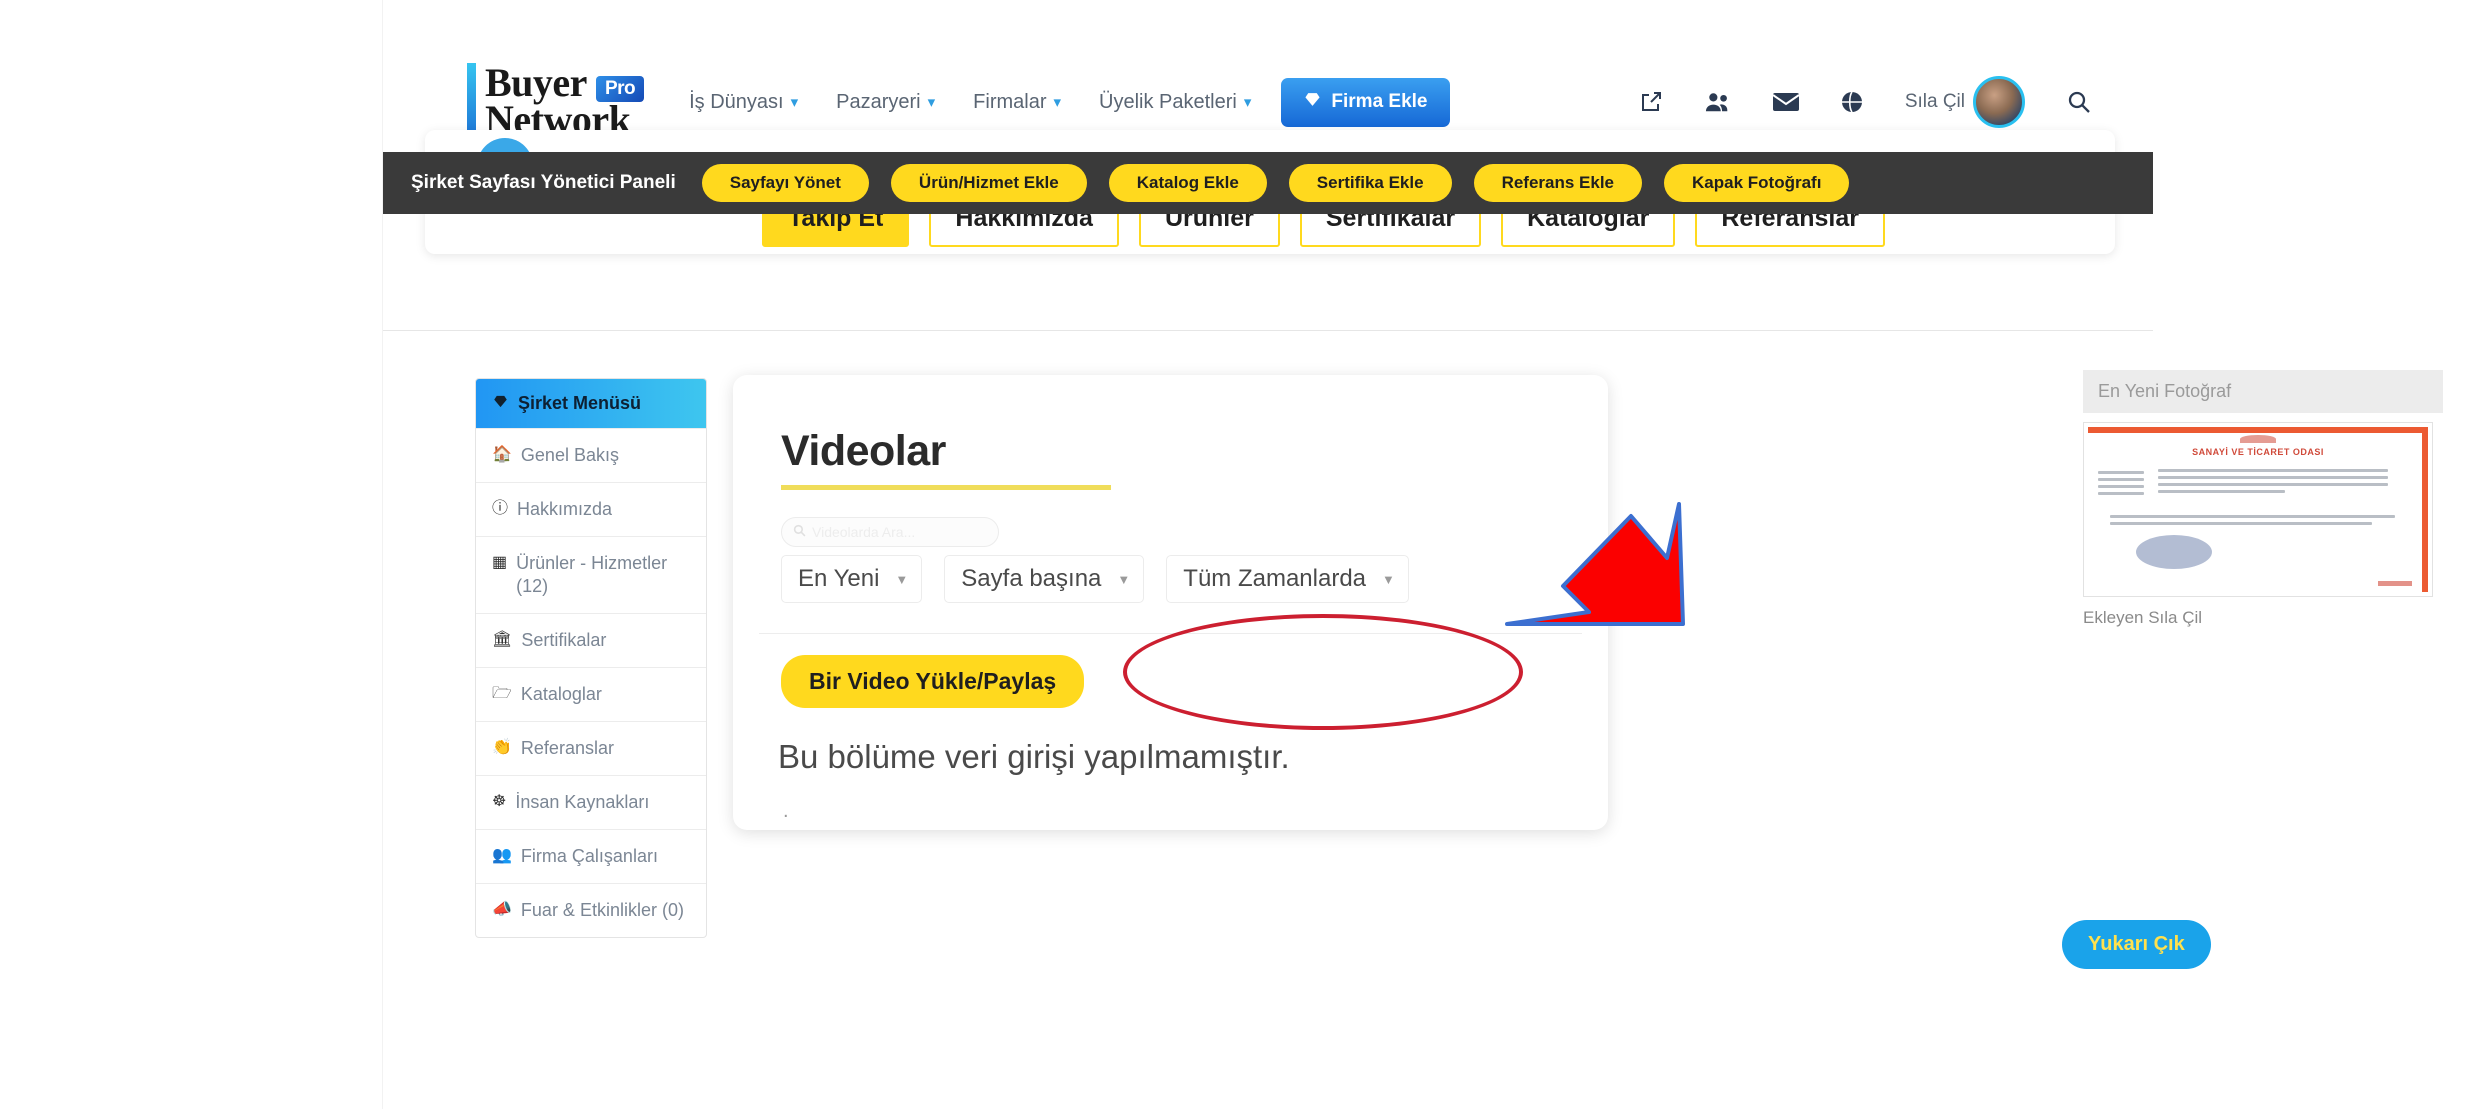 The image size is (2479, 1109). I want to click on home-icon: 🏠, so click(502, 454).